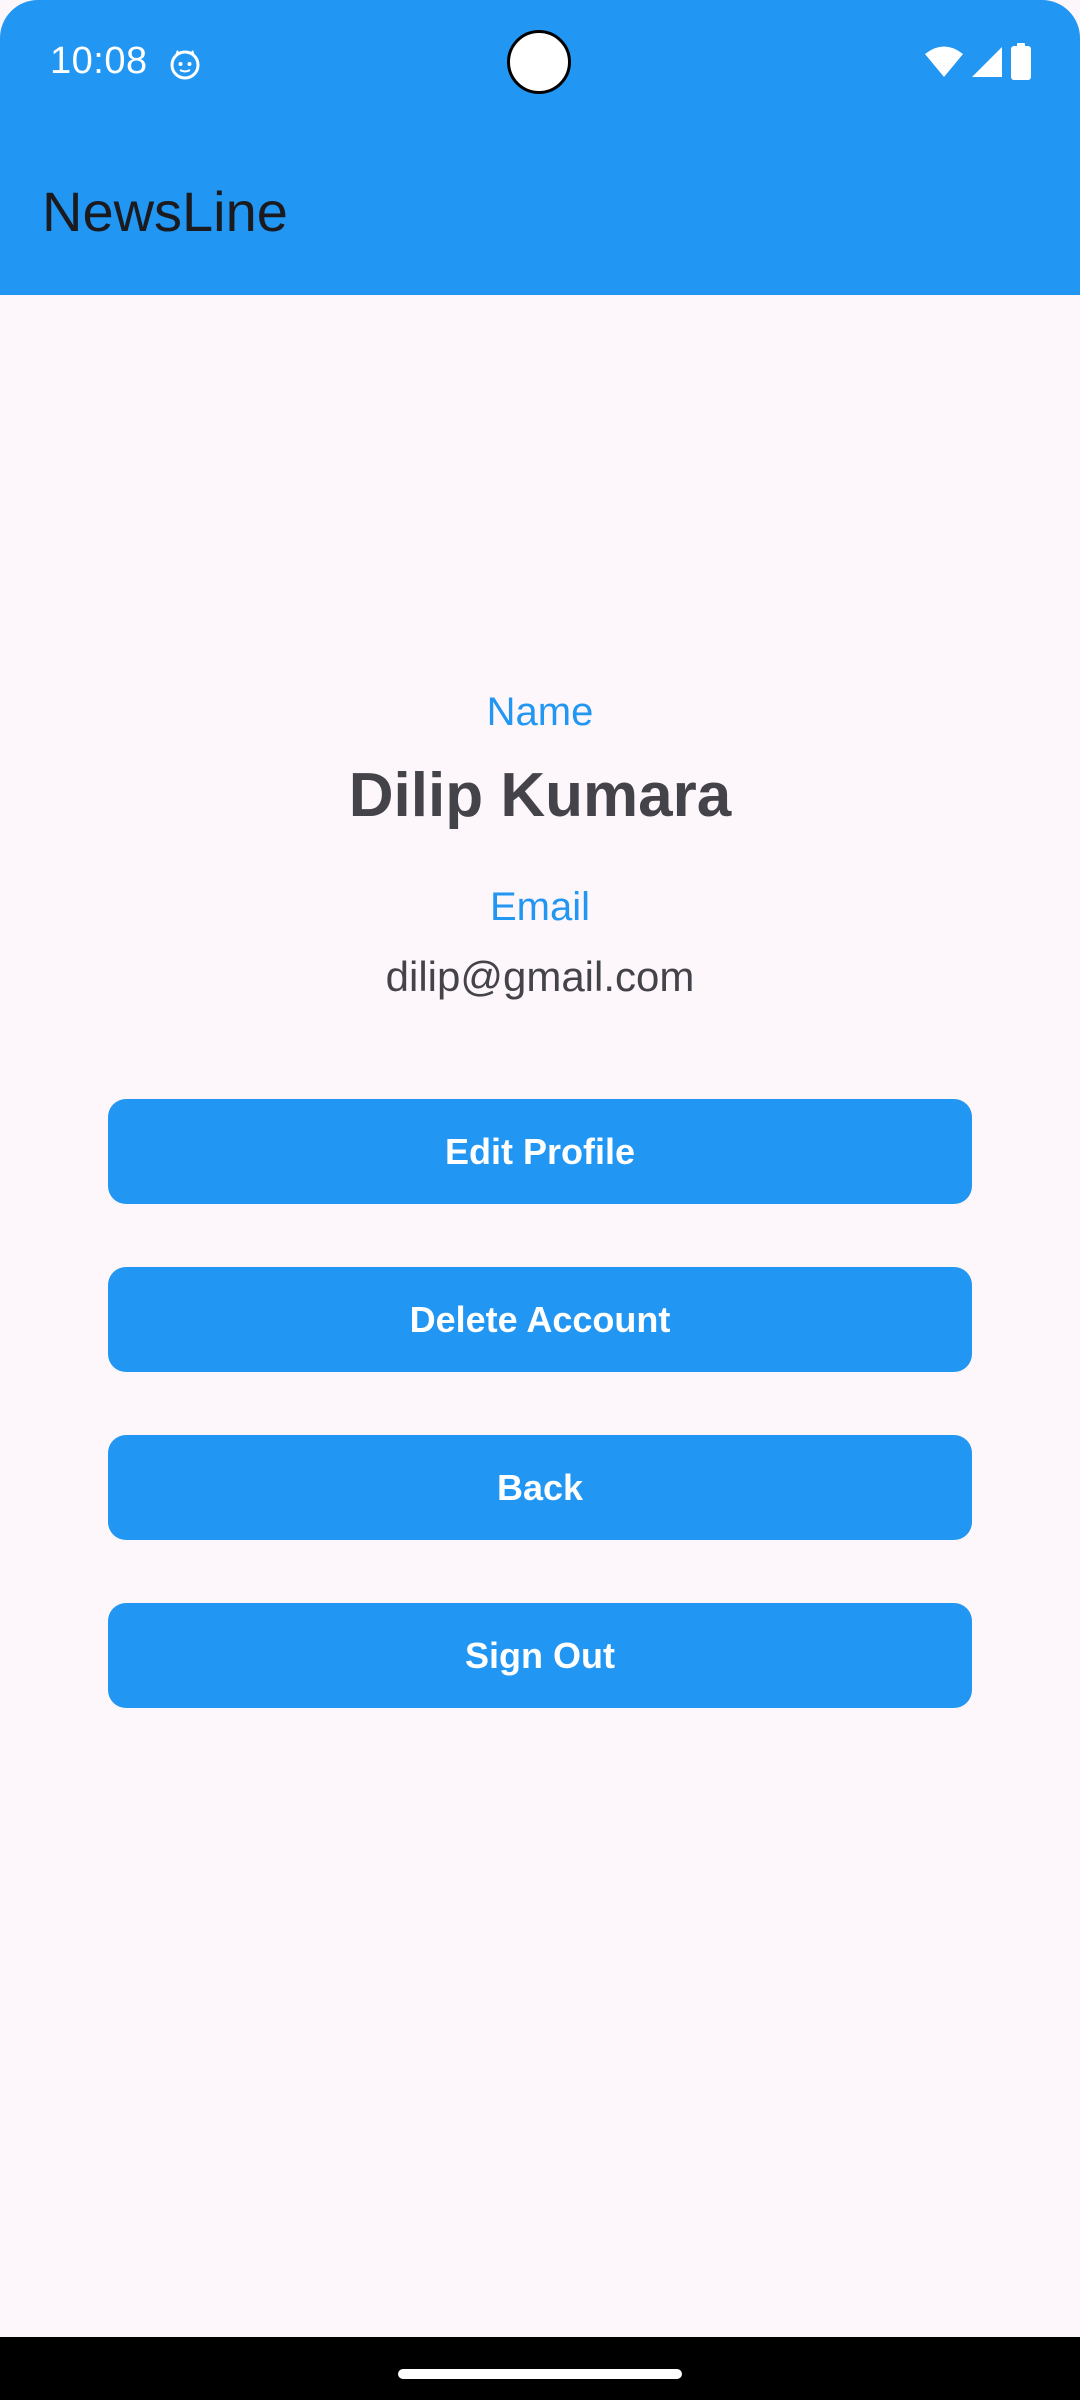  What do you see at coordinates (185, 64) in the screenshot?
I see `android-cat-icon` at bounding box center [185, 64].